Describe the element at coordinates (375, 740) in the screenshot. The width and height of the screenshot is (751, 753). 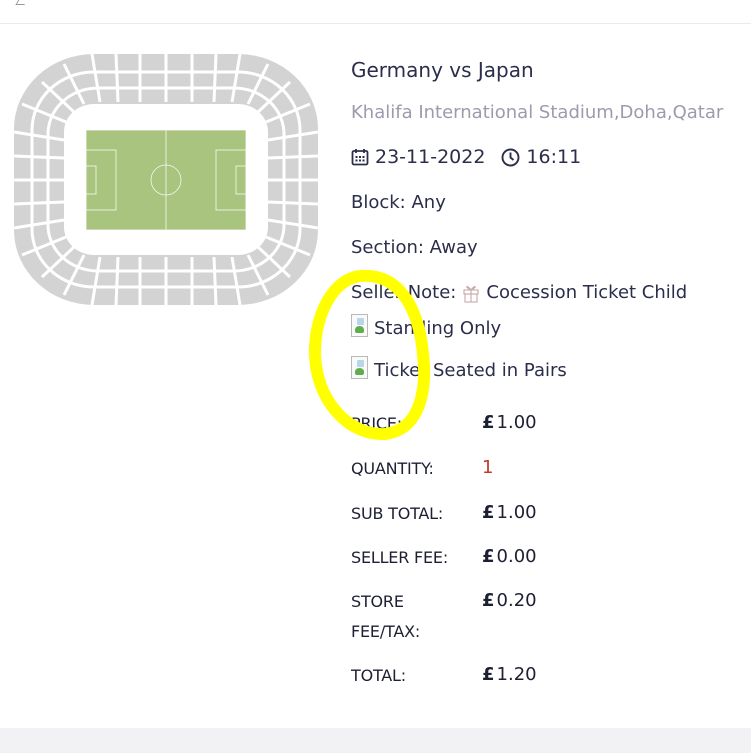
I see `footer-bar` at that location.